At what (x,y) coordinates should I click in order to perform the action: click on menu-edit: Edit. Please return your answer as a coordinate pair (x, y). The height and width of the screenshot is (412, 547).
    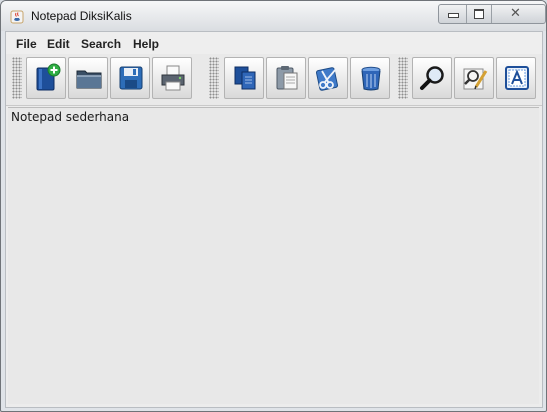
    Looking at the image, I should click on (58, 44).